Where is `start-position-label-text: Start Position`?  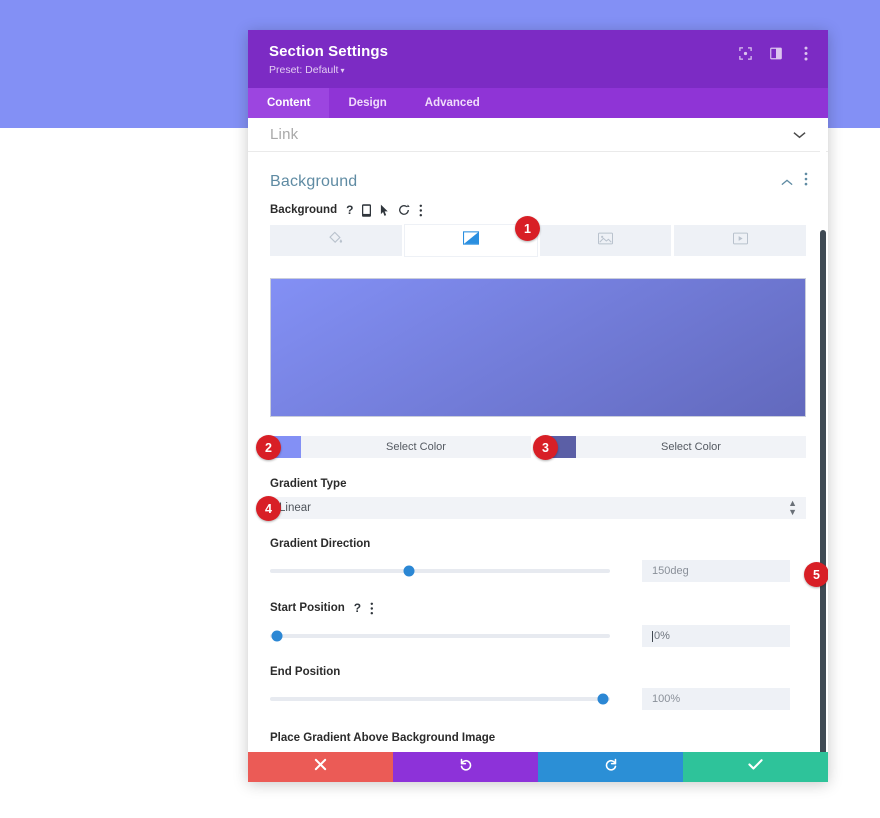 start-position-label-text: Start Position is located at coordinates (307, 608).